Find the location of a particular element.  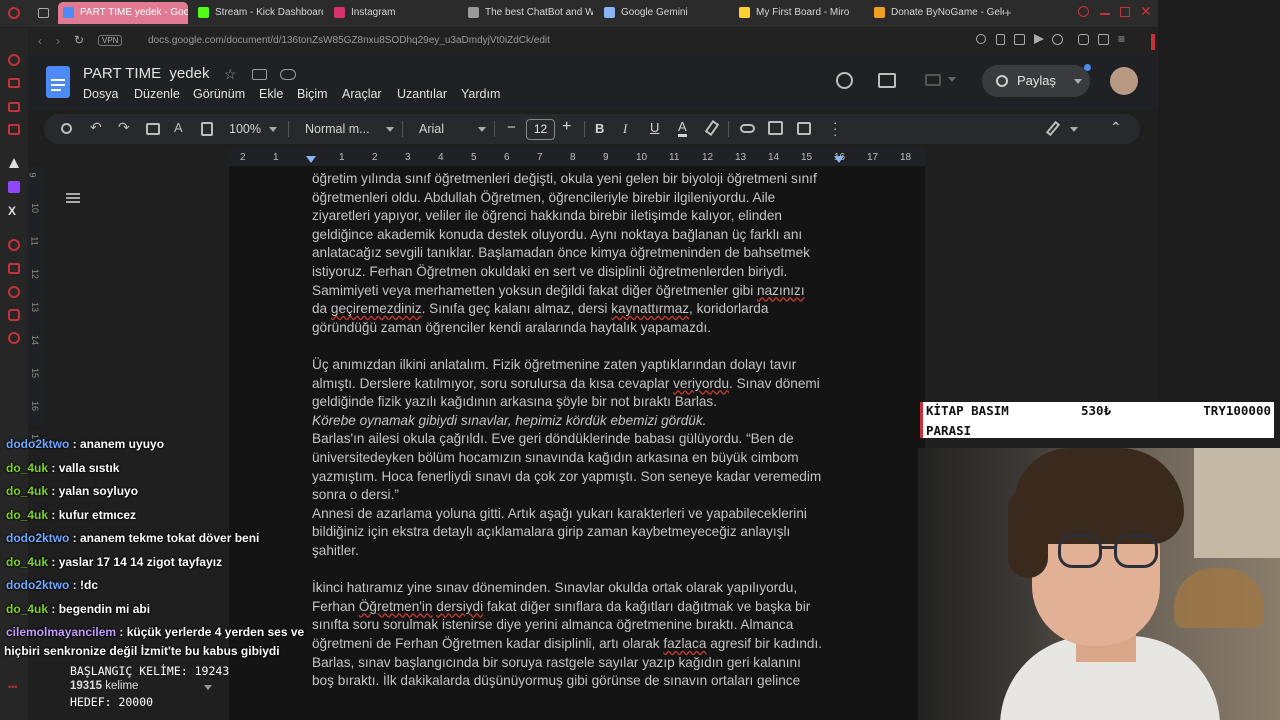

zoom-icon is located at coordinates (981, 39).